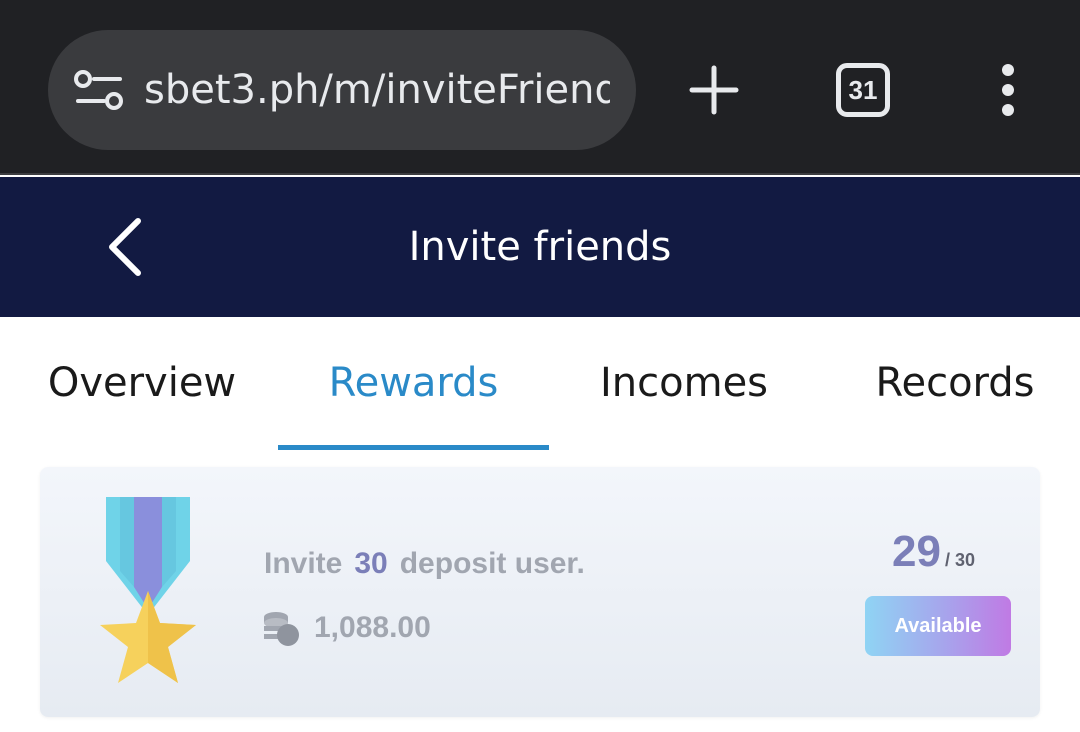 The image size is (1080, 732). Describe the element at coordinates (99, 90) in the screenshot. I see `tune-icon` at that location.